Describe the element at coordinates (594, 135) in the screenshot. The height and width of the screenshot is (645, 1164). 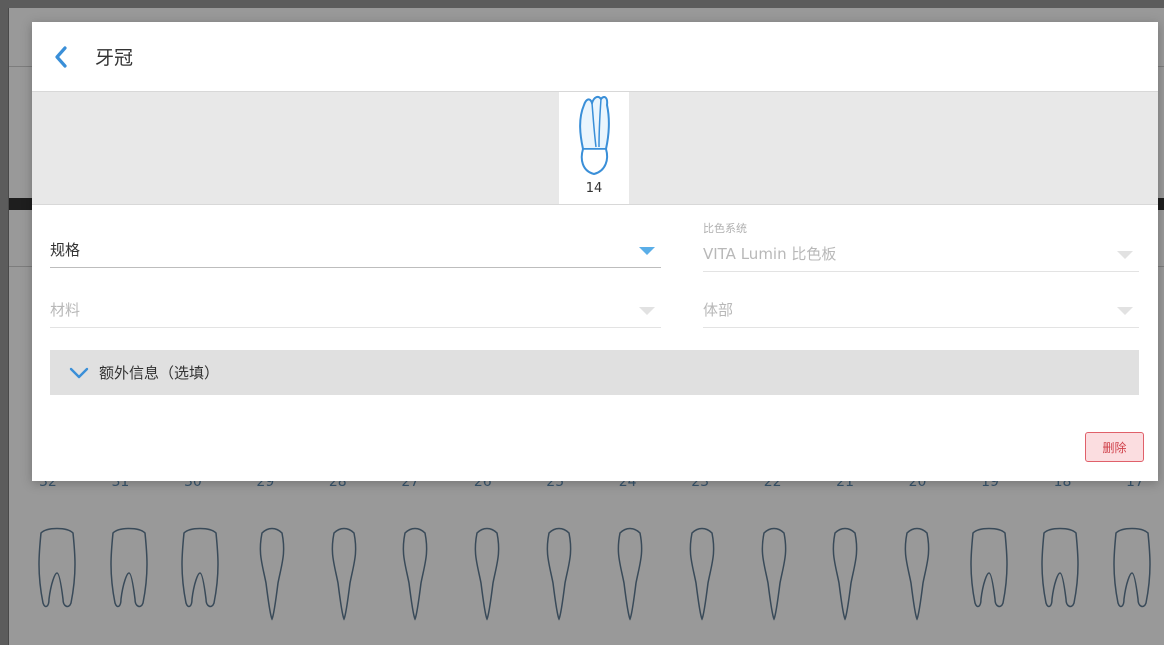
I see `tooth-icon` at that location.